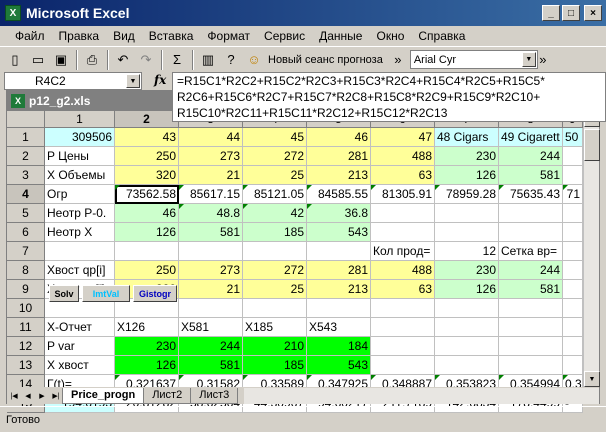 The width and height of the screenshot is (606, 432). I want to click on cell: 46, so click(339, 137).